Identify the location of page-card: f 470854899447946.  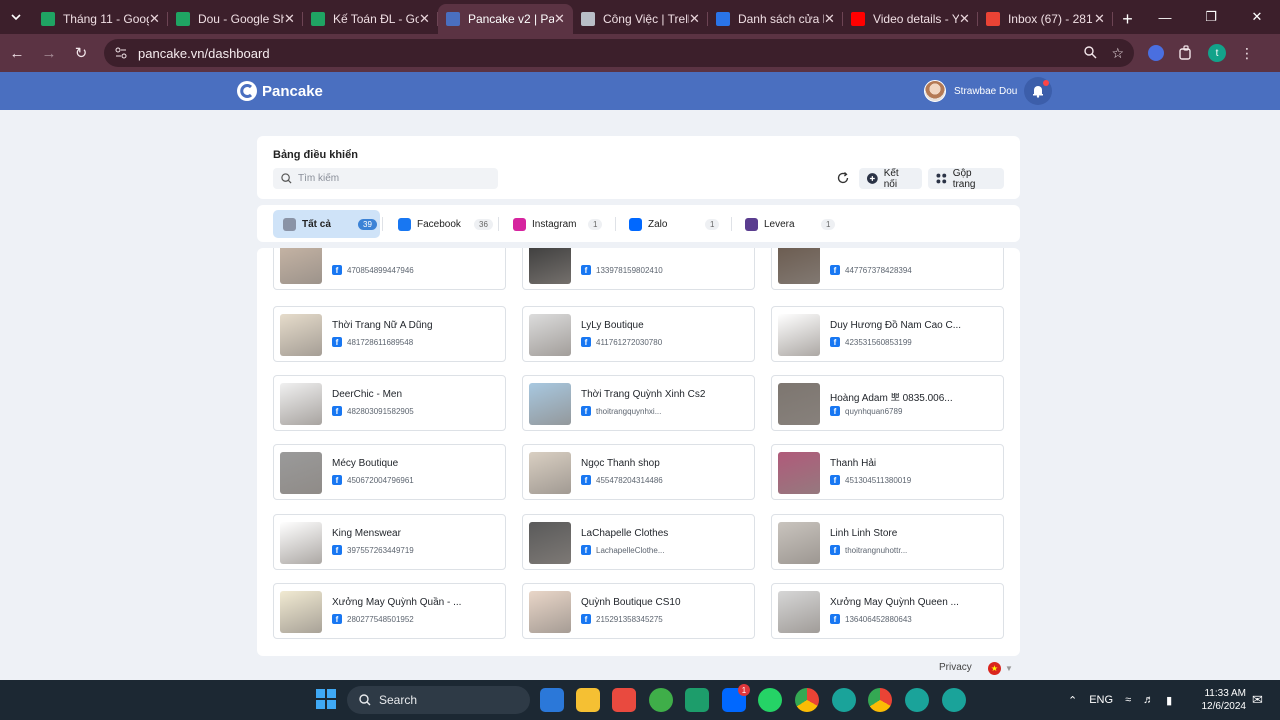
(389, 269).